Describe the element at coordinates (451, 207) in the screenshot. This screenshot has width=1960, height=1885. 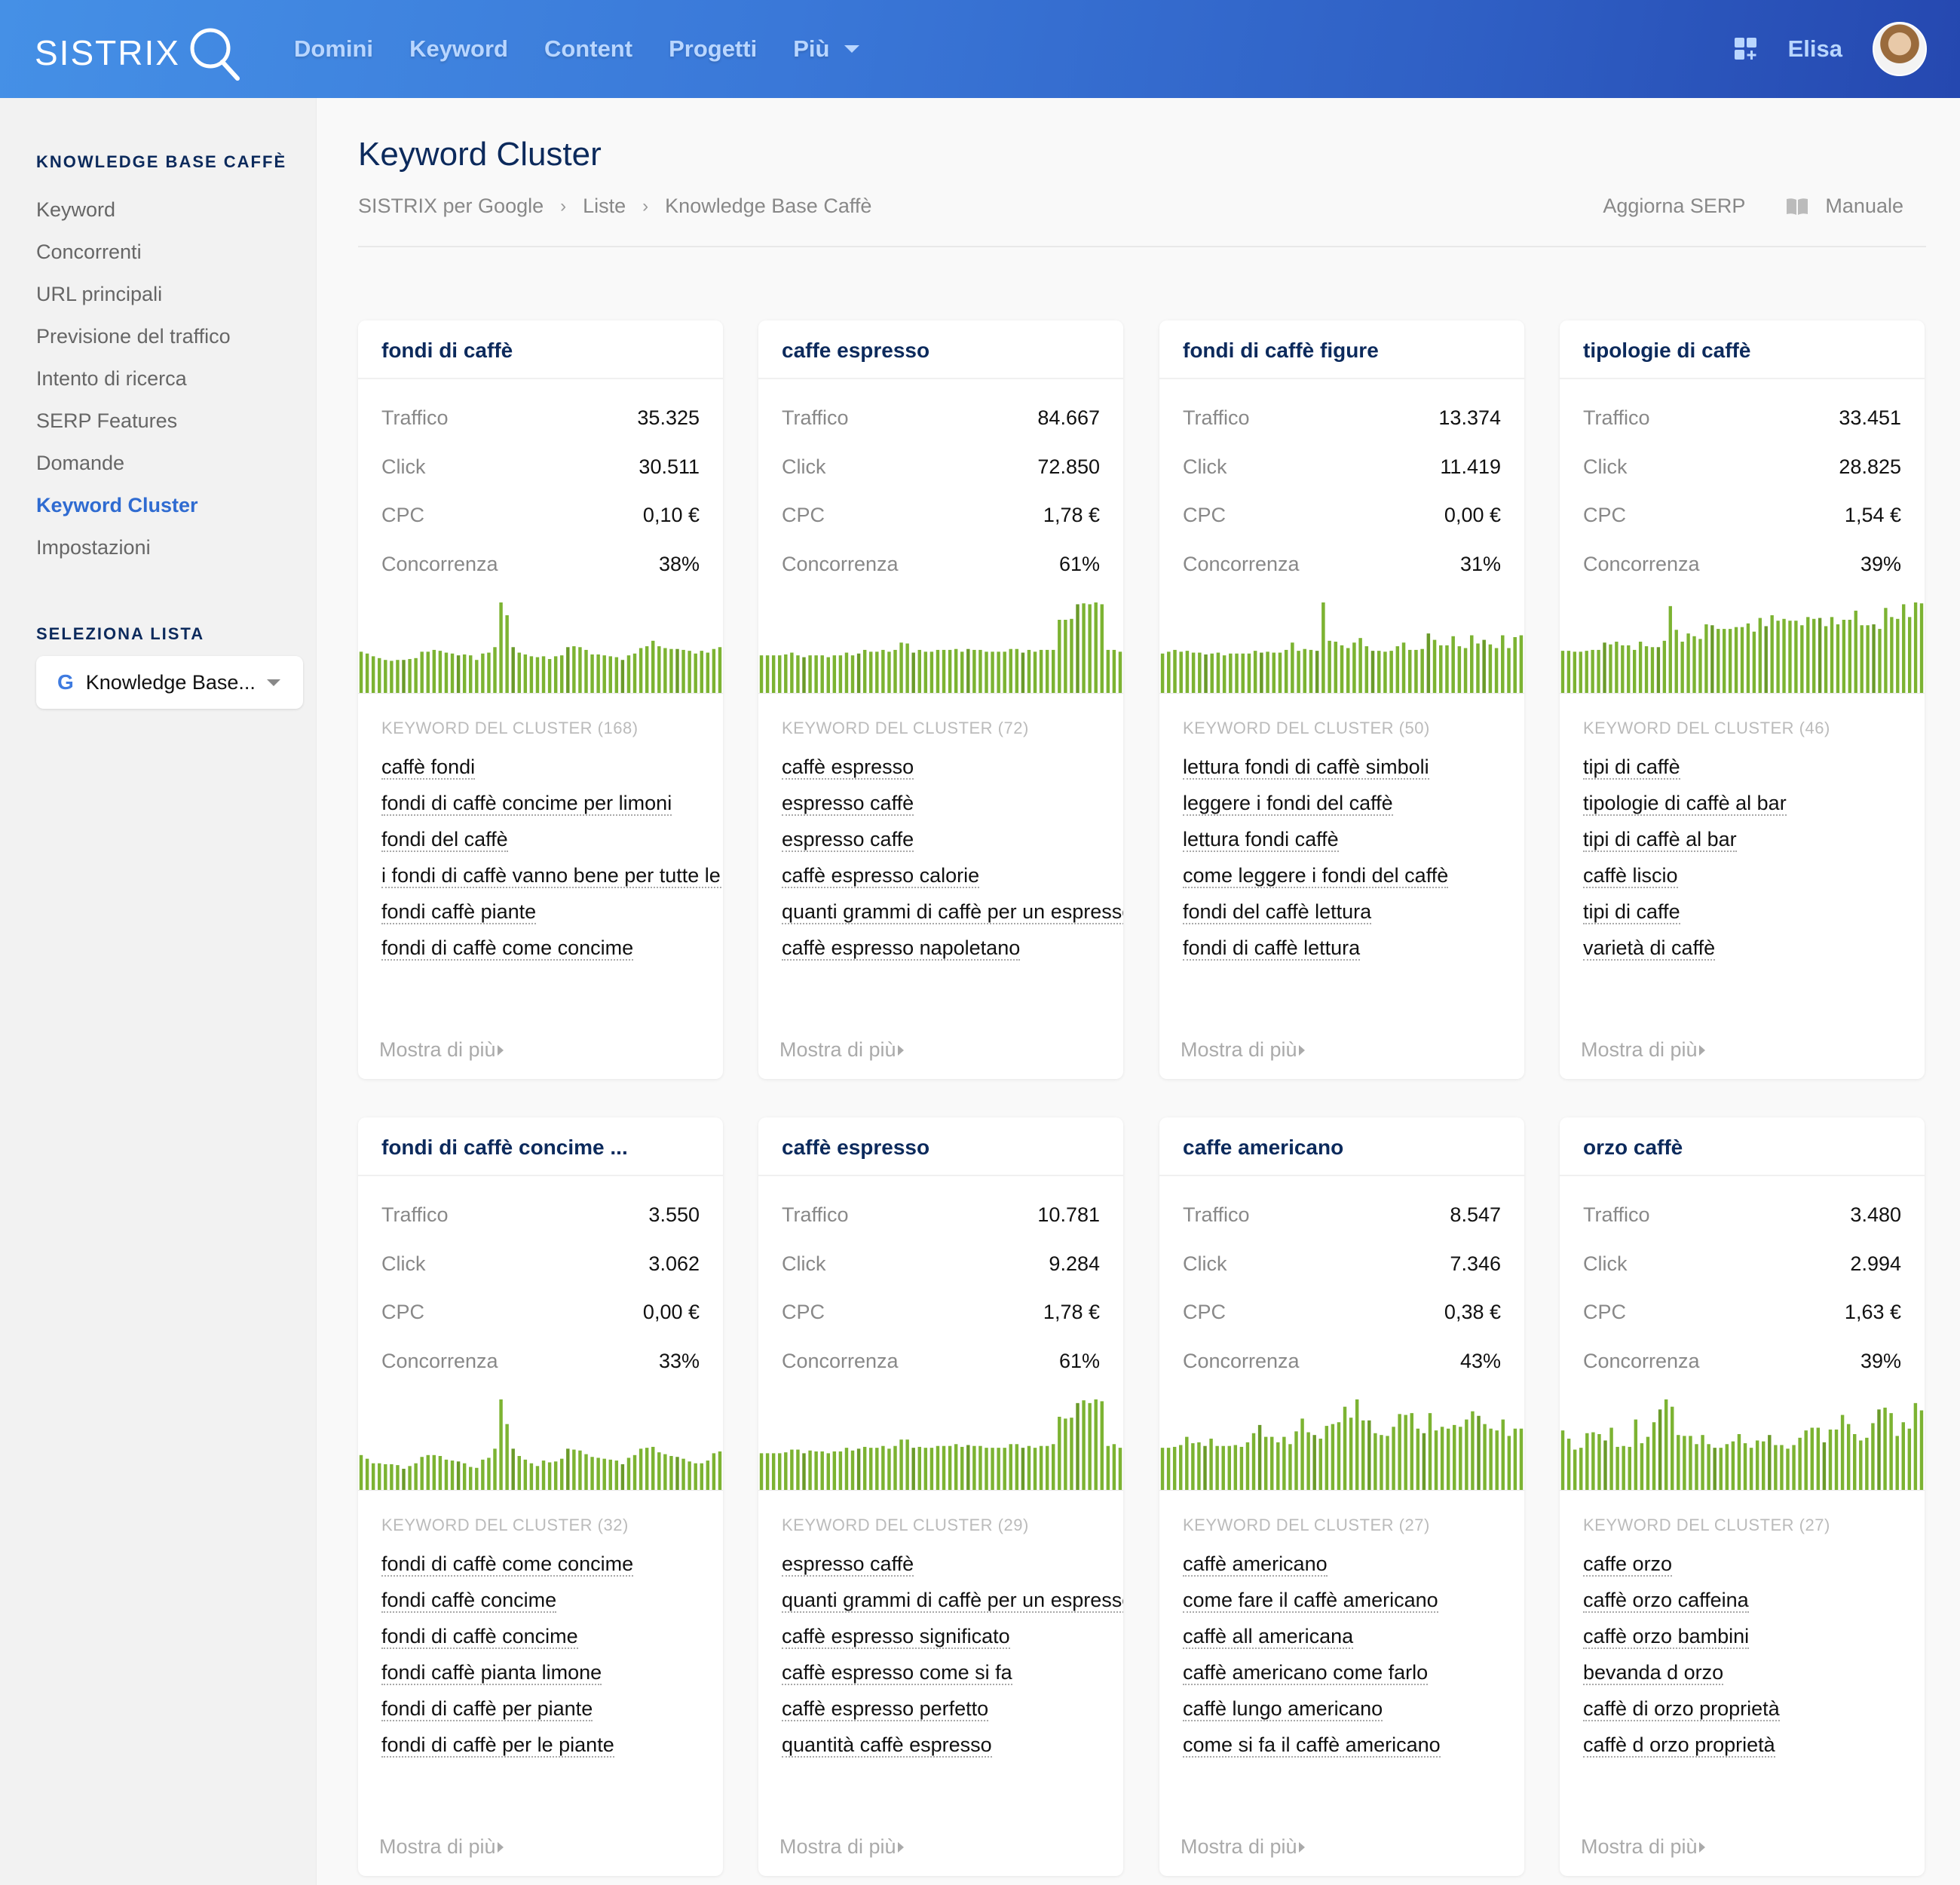
I see `breadcrumb-item: SISTRIX per Google` at that location.